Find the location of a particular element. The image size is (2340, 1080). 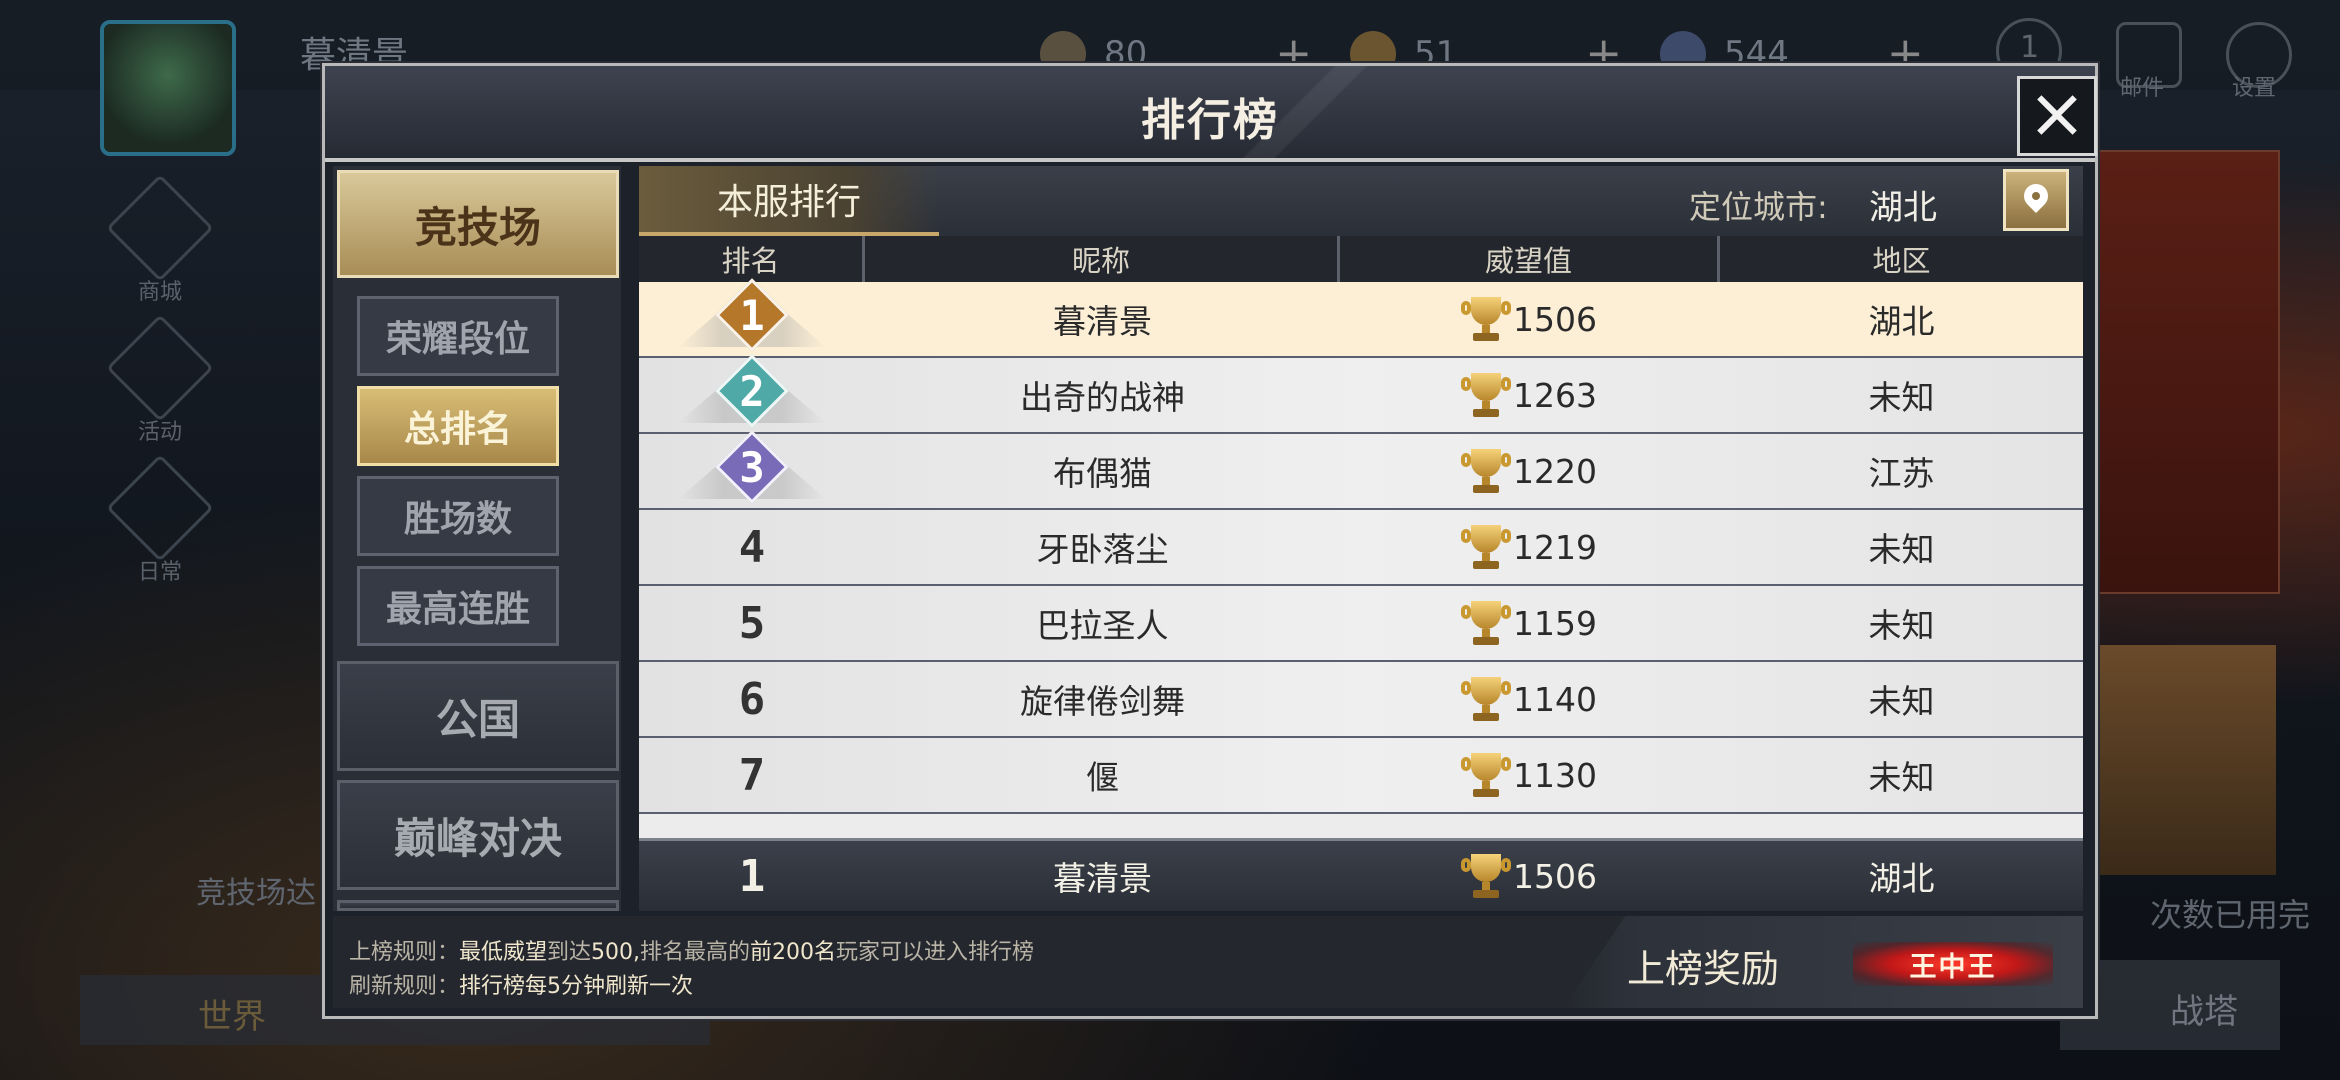

row-score: 1506 is located at coordinates (1555, 319).